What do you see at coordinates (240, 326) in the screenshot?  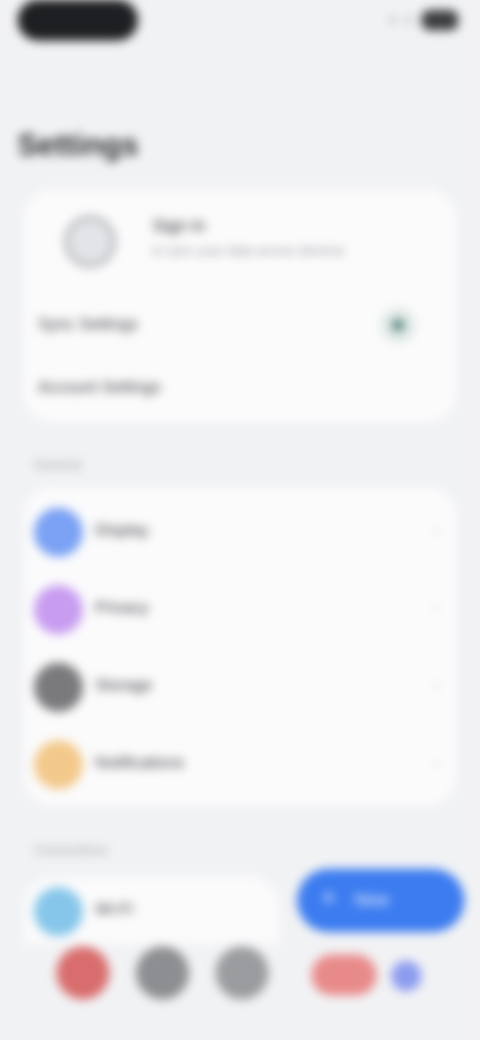 I see `sync-settings-row: Sync Settings` at bounding box center [240, 326].